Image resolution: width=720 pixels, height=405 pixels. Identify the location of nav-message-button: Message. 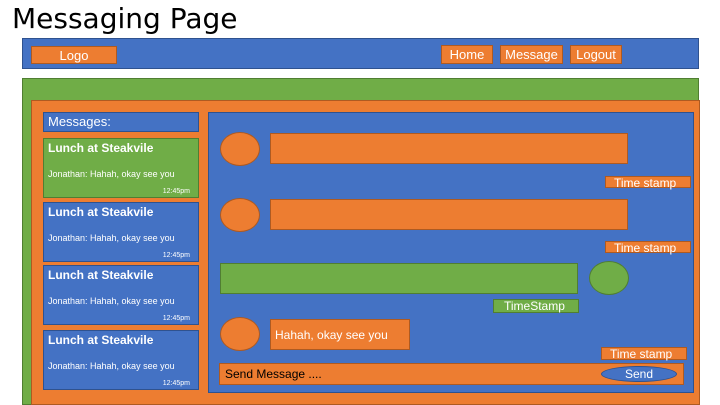
(531, 54).